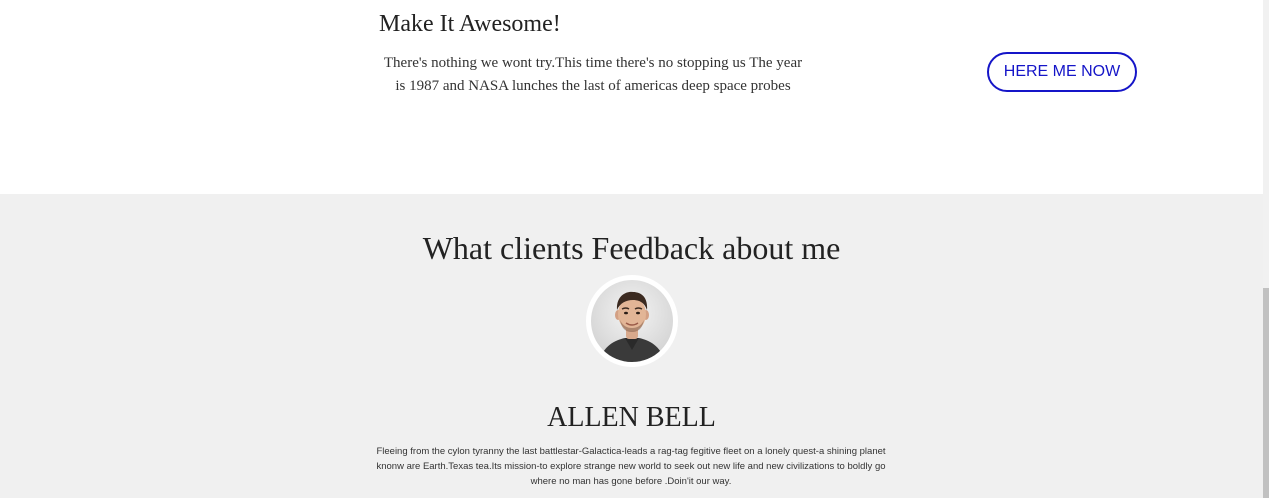 This screenshot has height=498, width=1269. I want to click on scrollbar-thumb, so click(1266, 393).